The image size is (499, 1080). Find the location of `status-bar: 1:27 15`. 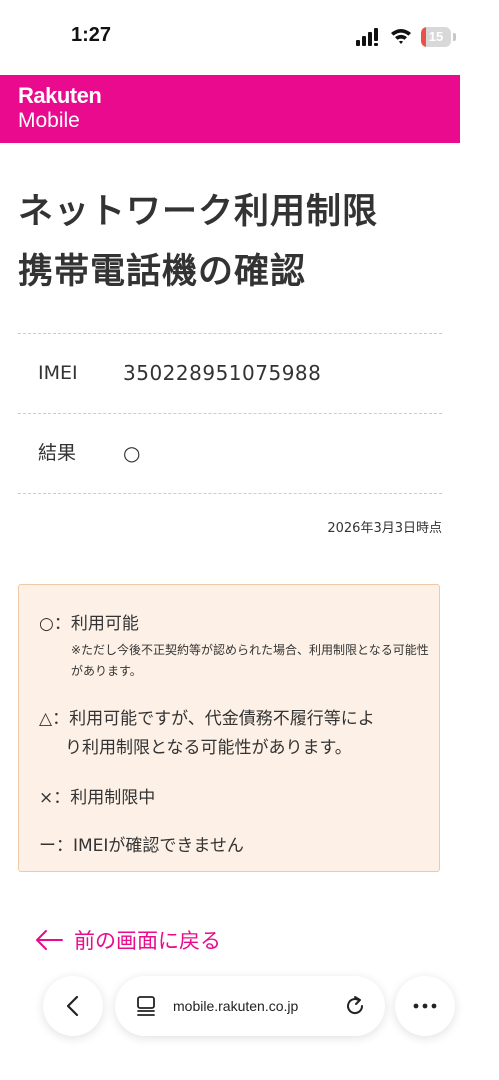

status-bar: 1:27 15 is located at coordinates (249, 37).